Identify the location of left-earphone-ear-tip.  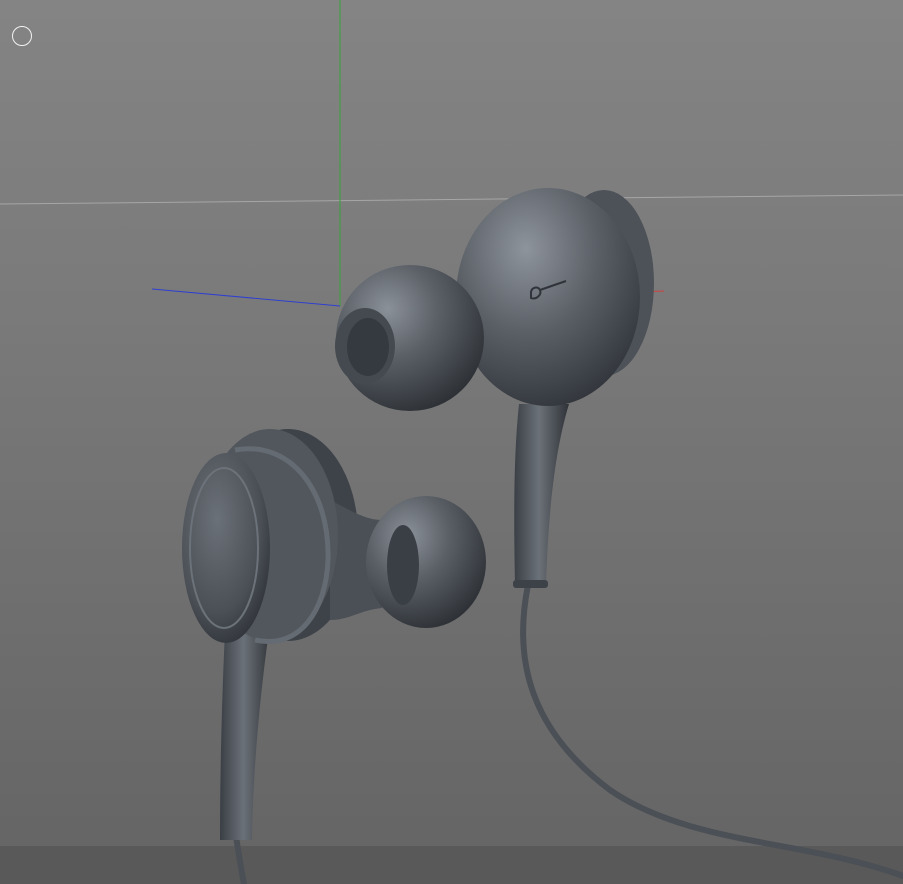
(426, 562).